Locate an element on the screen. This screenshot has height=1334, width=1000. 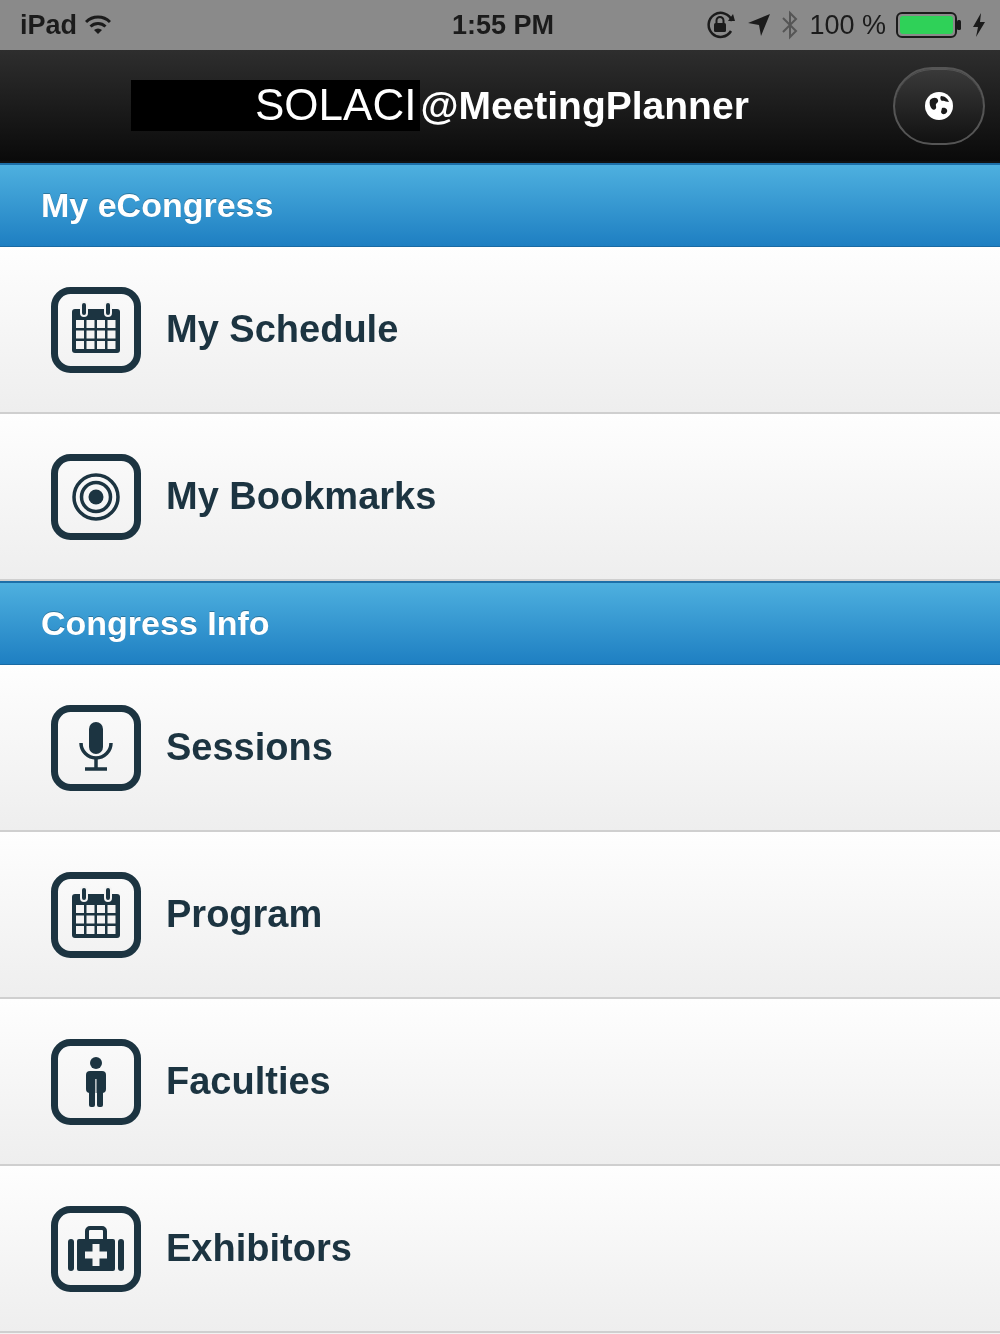
menu-item: Exhibitors is located at coordinates (500, 1249).